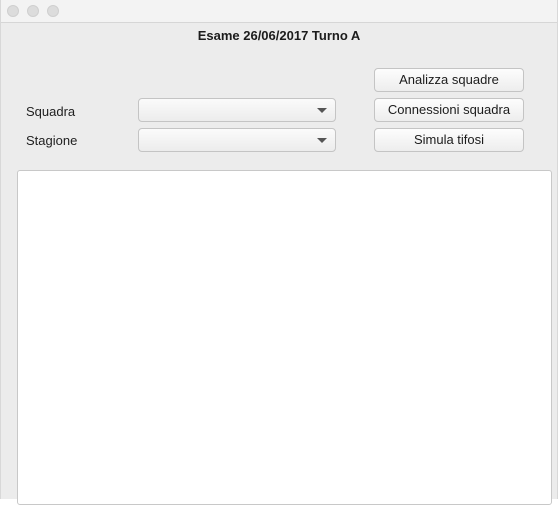 This screenshot has width=560, height=505. Describe the element at coordinates (52, 140) in the screenshot. I see `stagione-label: Stagione` at that location.